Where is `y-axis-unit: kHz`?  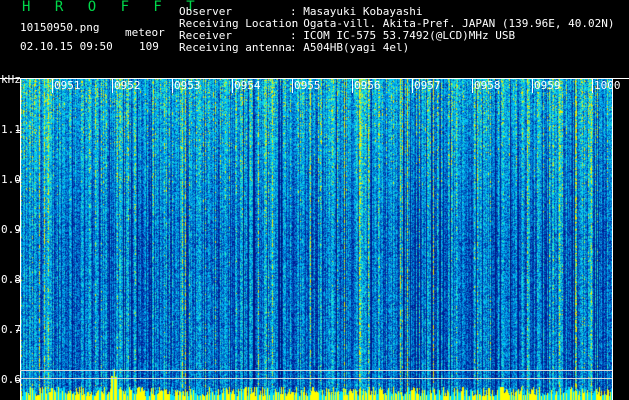 y-axis-unit: kHz is located at coordinates (11, 79).